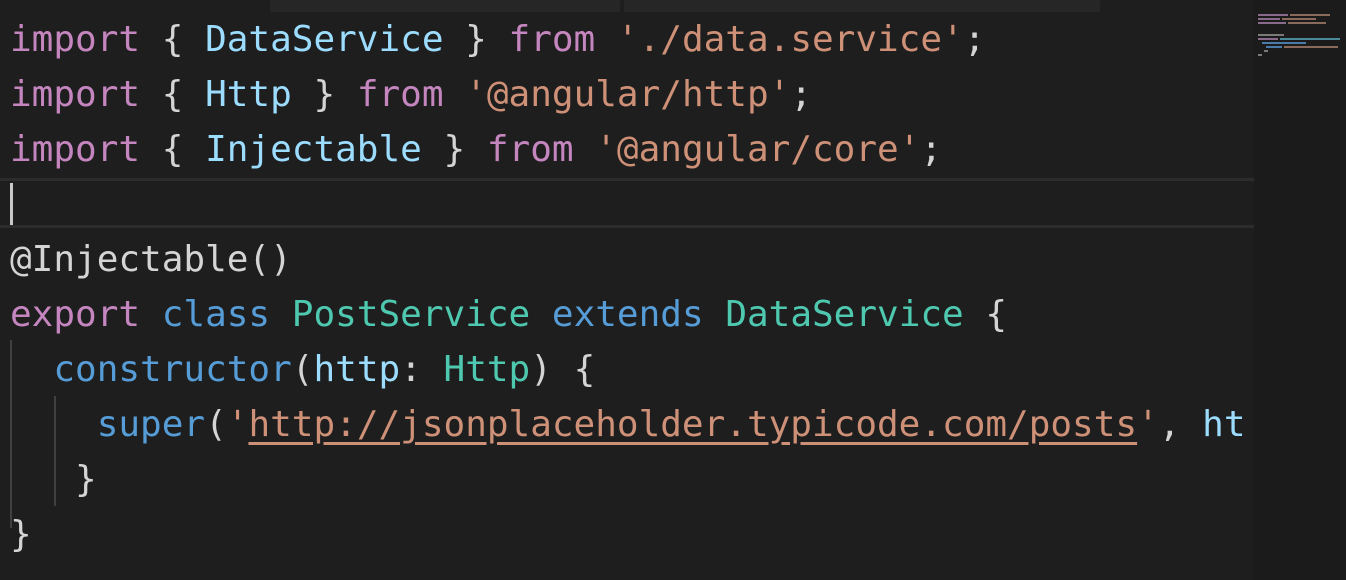  I want to click on editor-tab-strip, so click(627, 6).